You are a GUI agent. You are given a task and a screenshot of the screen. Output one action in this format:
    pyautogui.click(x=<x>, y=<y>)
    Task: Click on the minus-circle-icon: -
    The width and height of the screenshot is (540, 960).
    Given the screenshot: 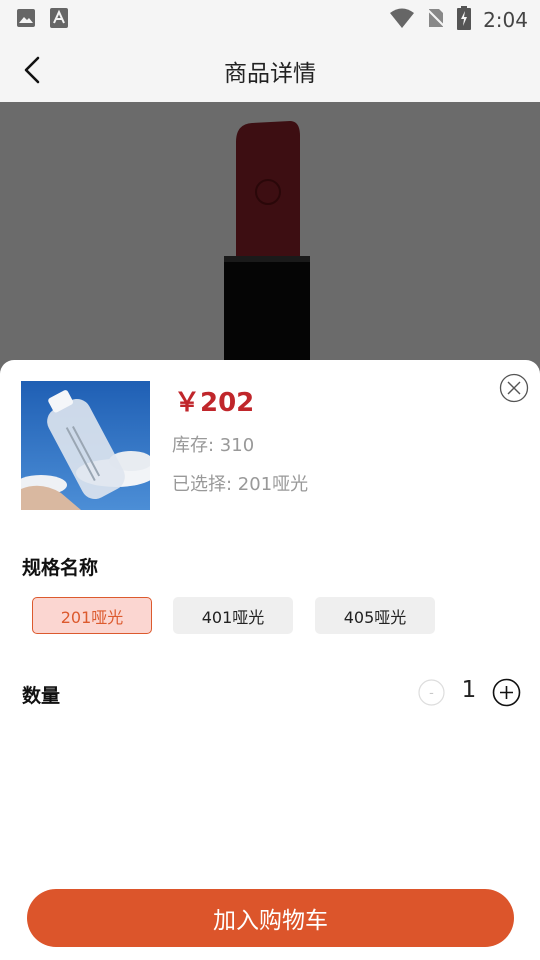 What is the action you would take?
    pyautogui.click(x=431, y=692)
    